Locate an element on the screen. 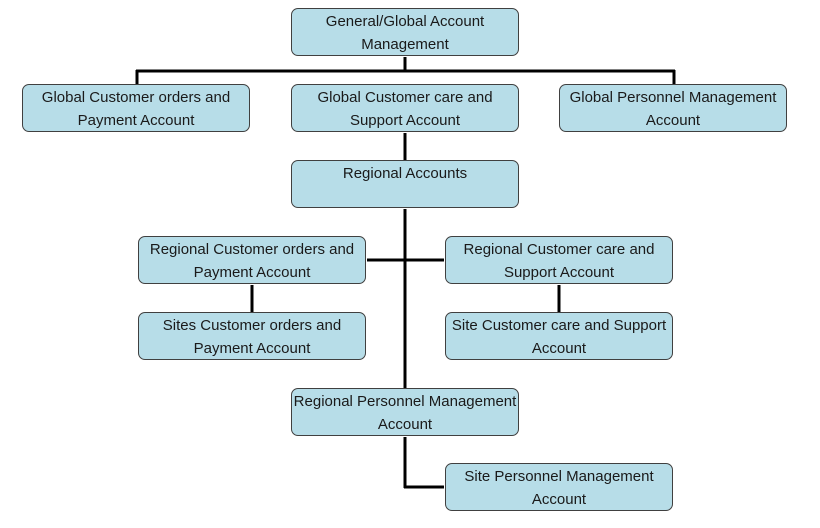  node-site-personnel: Site Personnel Management Account is located at coordinates (559, 487).